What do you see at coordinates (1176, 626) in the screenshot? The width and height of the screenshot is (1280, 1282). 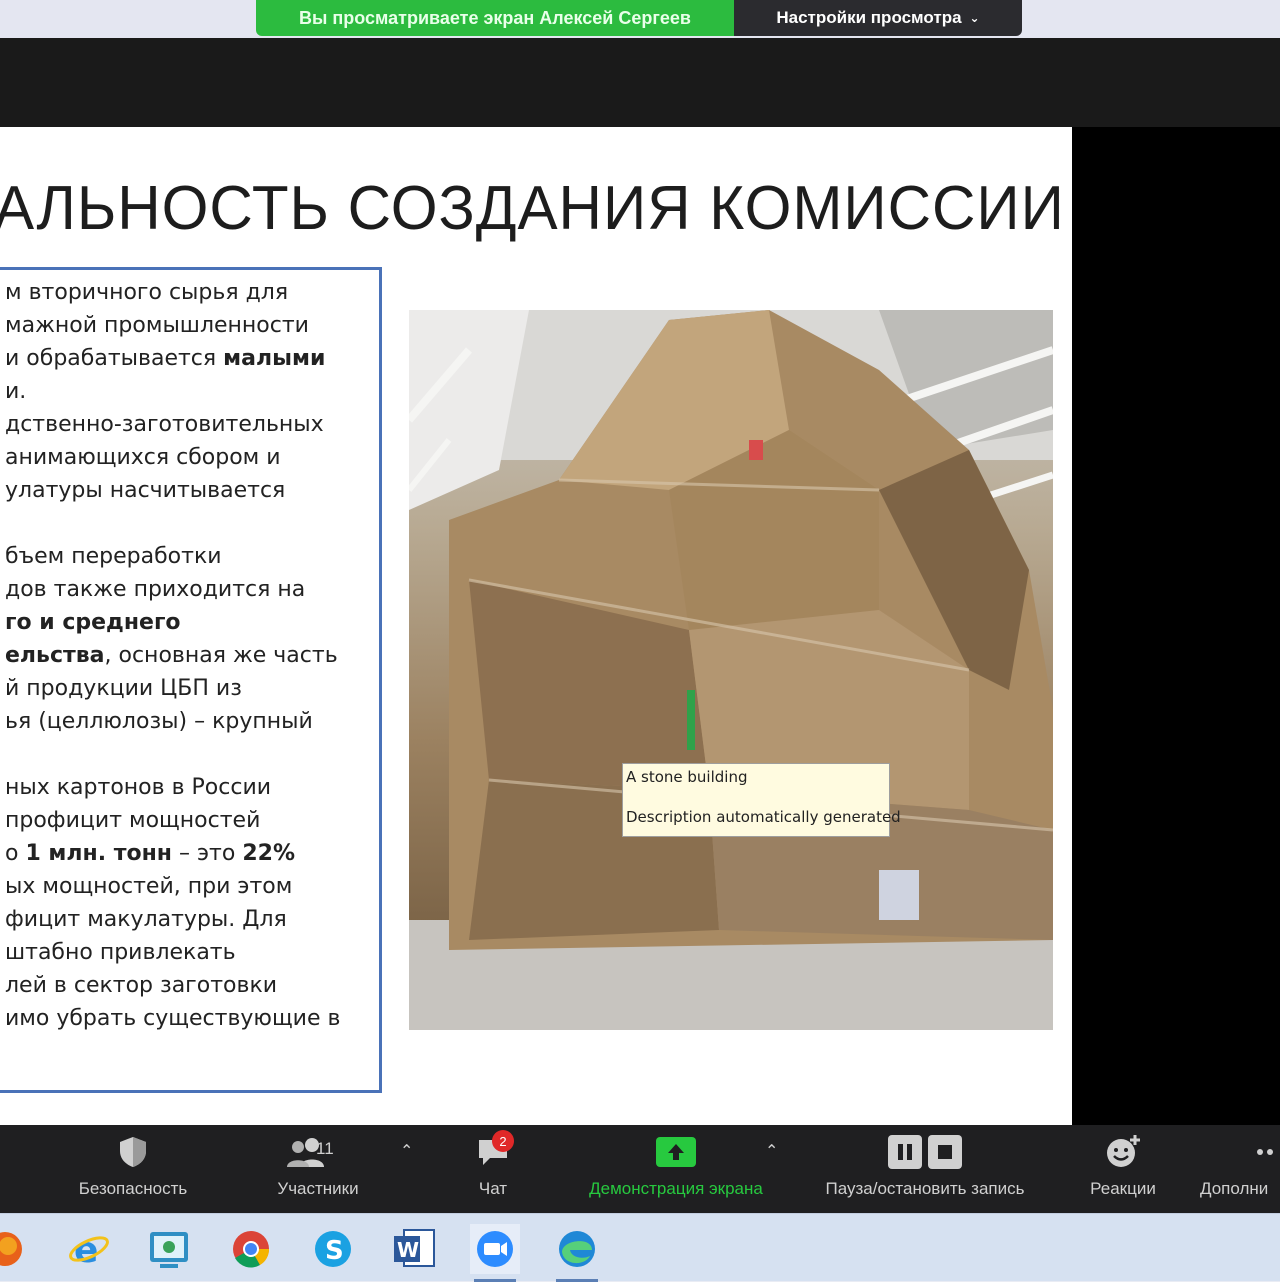 I see `screen-padding` at bounding box center [1176, 626].